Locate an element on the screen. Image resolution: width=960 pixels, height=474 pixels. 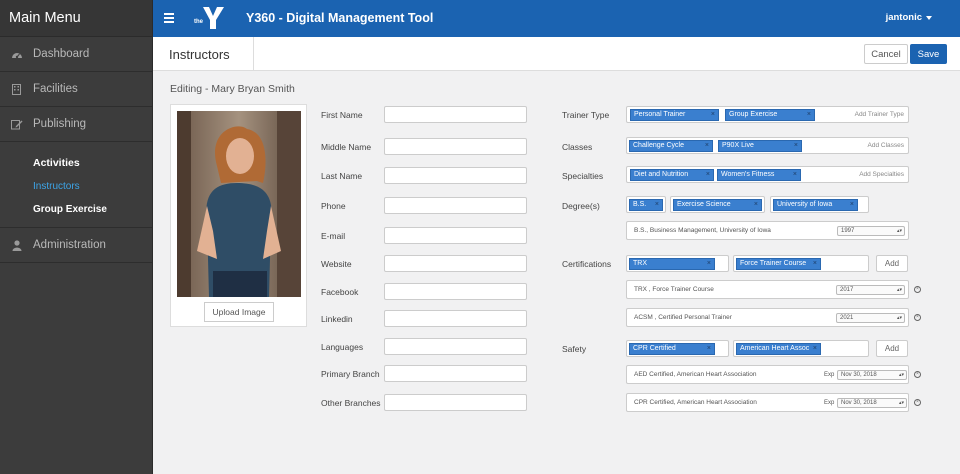
email-input is located at coordinates (455, 235).